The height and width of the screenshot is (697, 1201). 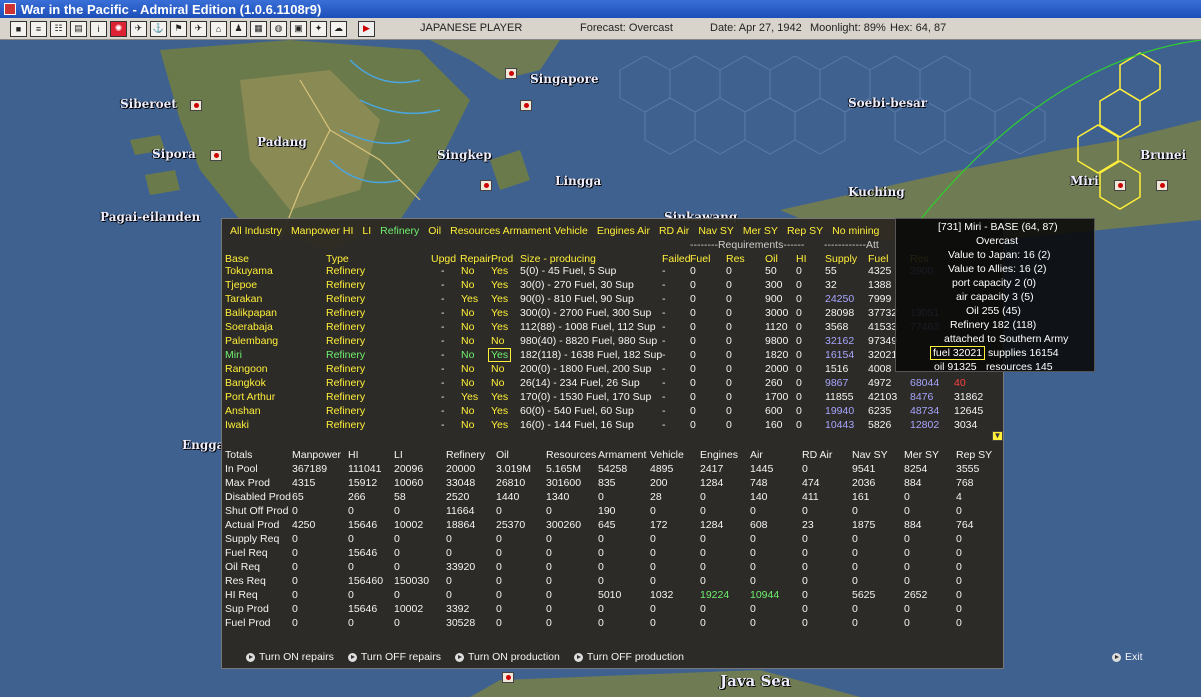 What do you see at coordinates (258, 28) in the screenshot?
I see `report-icon: ▦` at bounding box center [258, 28].